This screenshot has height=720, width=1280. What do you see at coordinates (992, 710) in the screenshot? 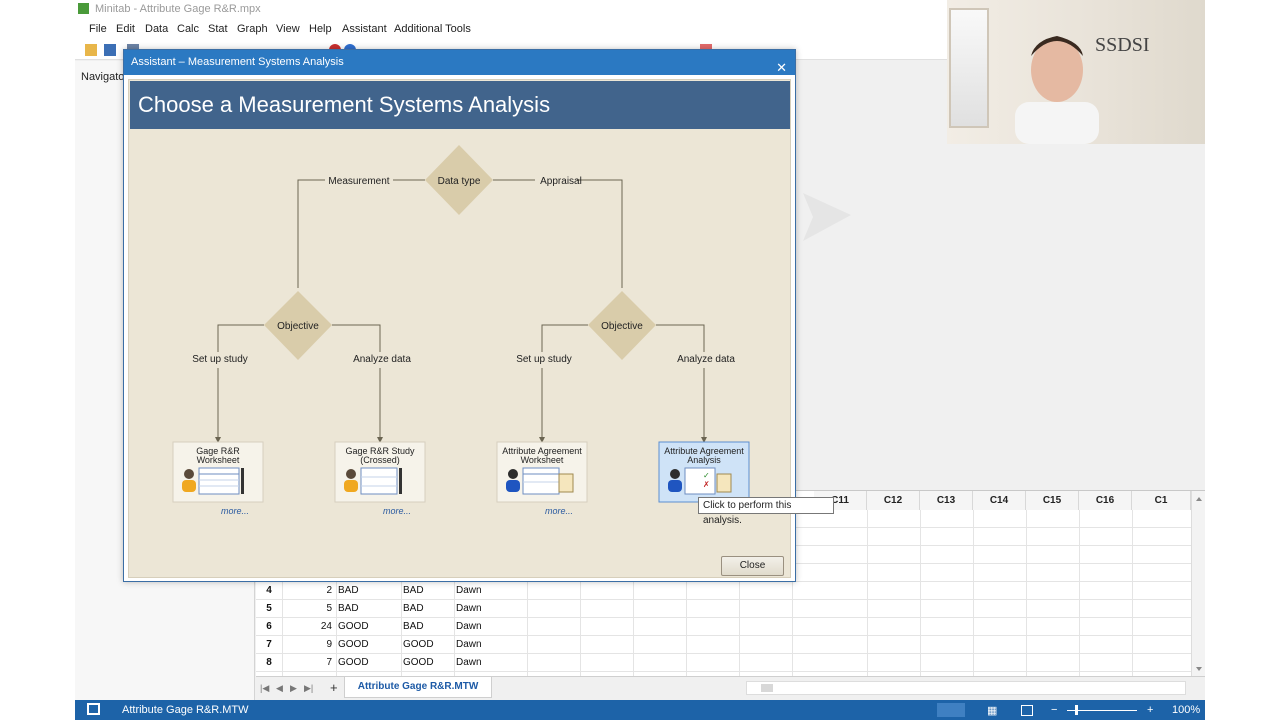
I see `grid-view-icon: ▦` at bounding box center [992, 710].